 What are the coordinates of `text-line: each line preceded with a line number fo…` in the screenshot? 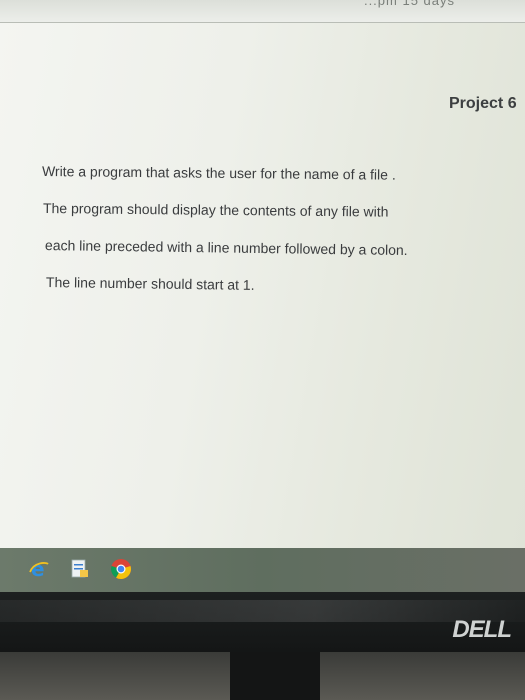 It's located at (226, 248).